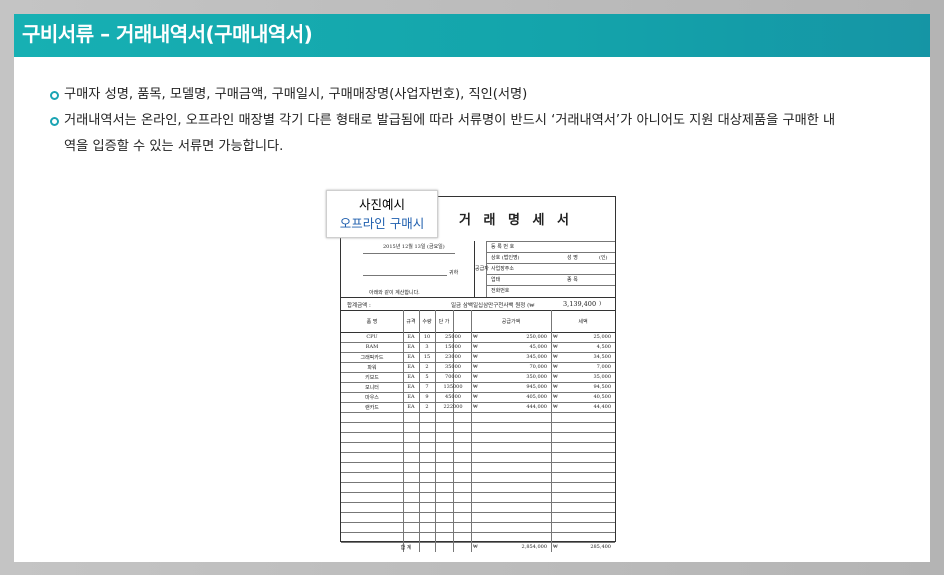 This screenshot has width=944, height=575. What do you see at coordinates (503, 269) in the screenshot?
I see `supplier-field: 사업장주소` at bounding box center [503, 269].